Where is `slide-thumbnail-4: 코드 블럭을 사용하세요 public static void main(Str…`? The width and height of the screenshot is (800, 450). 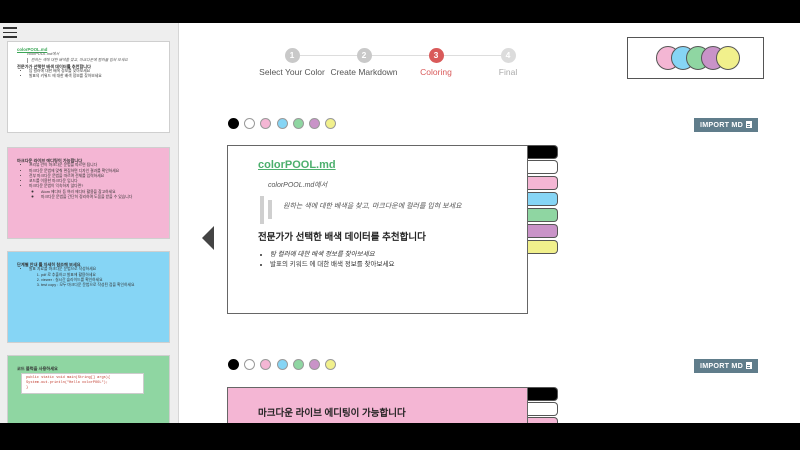 slide-thumbnail-4: 코드 블럭을 사용하세요 public static void main(Str… is located at coordinates (88, 389).